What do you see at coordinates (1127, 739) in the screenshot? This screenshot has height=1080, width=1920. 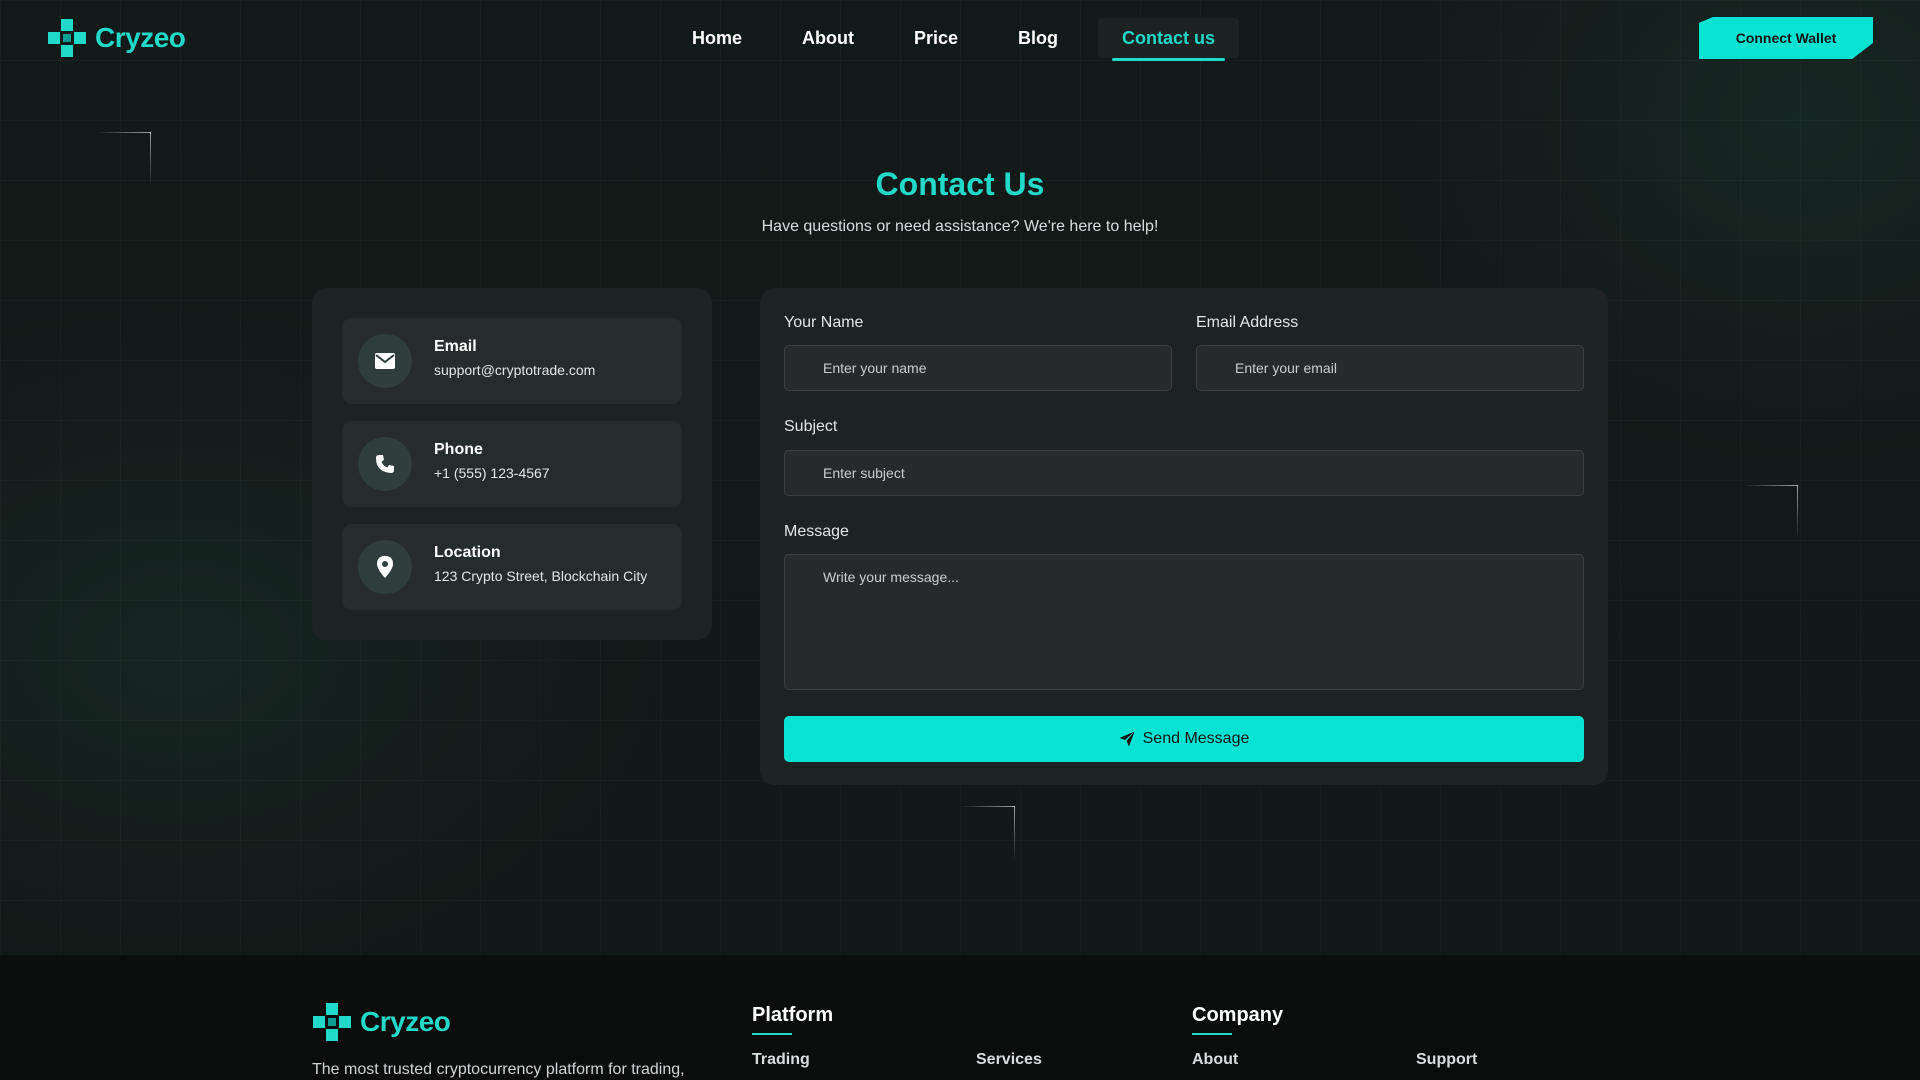 I see `paper-plane-icon` at bounding box center [1127, 739].